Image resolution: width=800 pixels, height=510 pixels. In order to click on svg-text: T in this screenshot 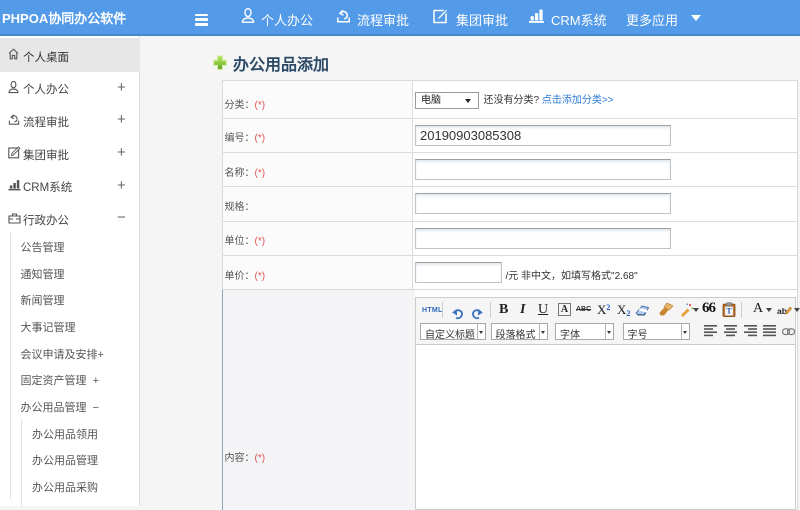, I will do `click(729, 311)`.